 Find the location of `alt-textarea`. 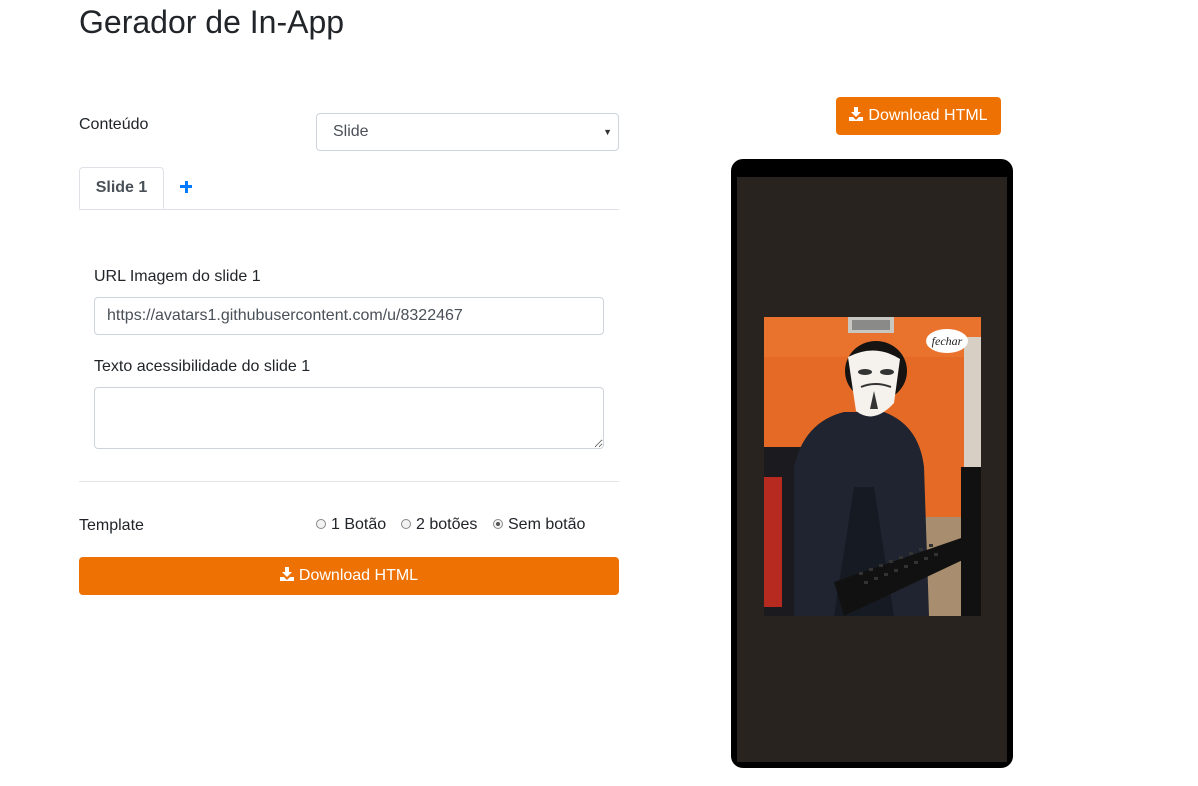

alt-textarea is located at coordinates (349, 418).